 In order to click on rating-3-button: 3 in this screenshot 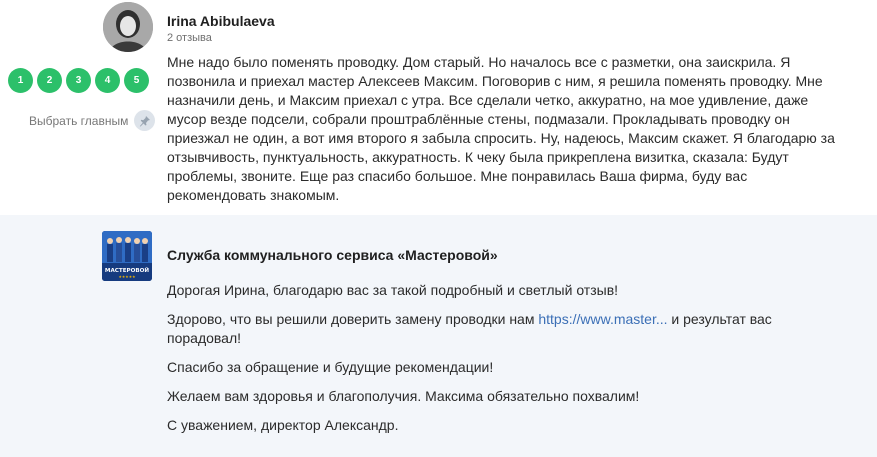, I will do `click(78, 80)`.